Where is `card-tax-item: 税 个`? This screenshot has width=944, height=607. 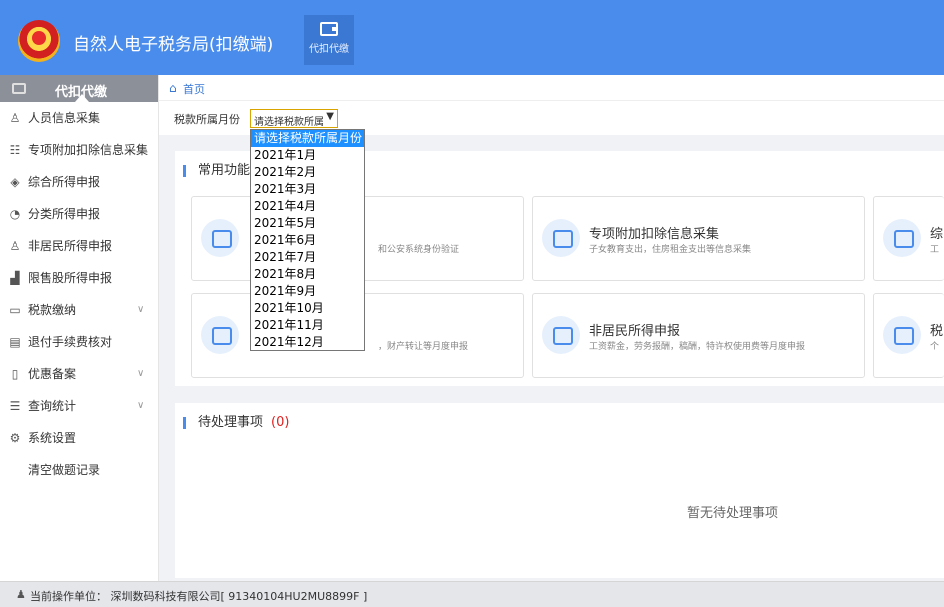
card-tax-item: 税 个 is located at coordinates (908, 335).